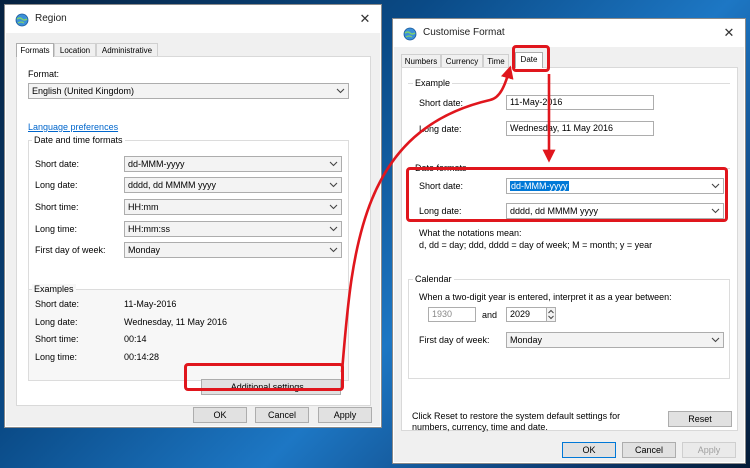  Describe the element at coordinates (233, 164) in the screenshot. I see `short-date-dropdown: dd-MMM-yyyy` at that location.